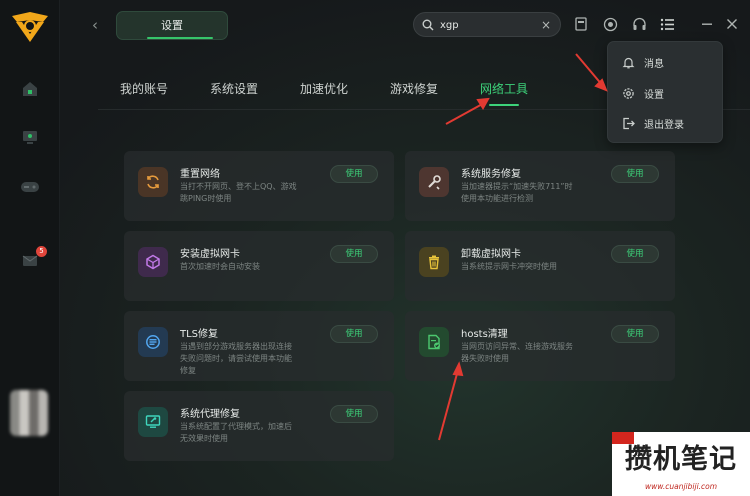  Describe the element at coordinates (210, 414) in the screenshot. I see `card-title: 系统代理修复` at that location.